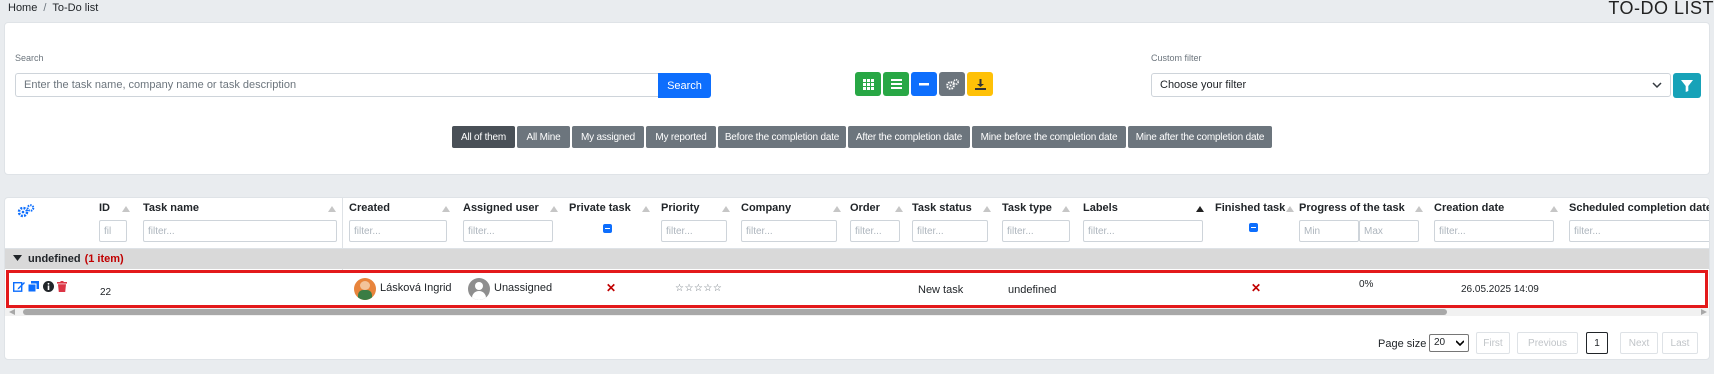  What do you see at coordinates (875, 231) in the screenshot?
I see `filter-order-input` at bounding box center [875, 231].